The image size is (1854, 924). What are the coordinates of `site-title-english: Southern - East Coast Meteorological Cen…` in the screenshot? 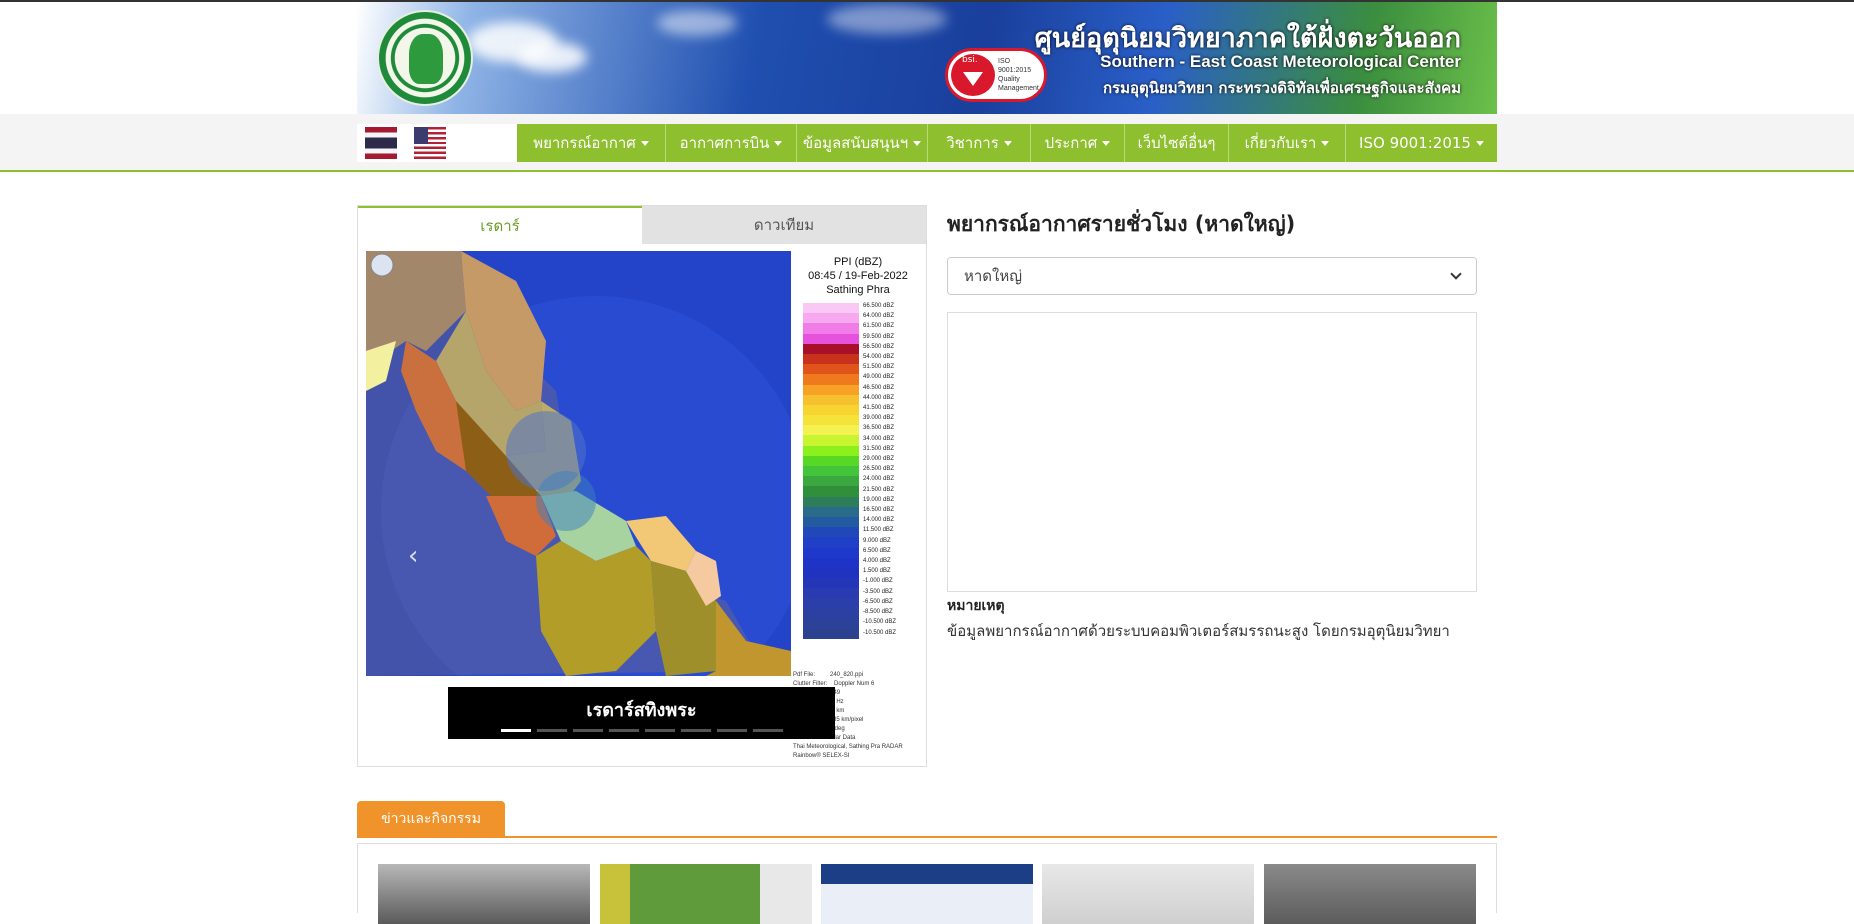 It's located at (1280, 61).